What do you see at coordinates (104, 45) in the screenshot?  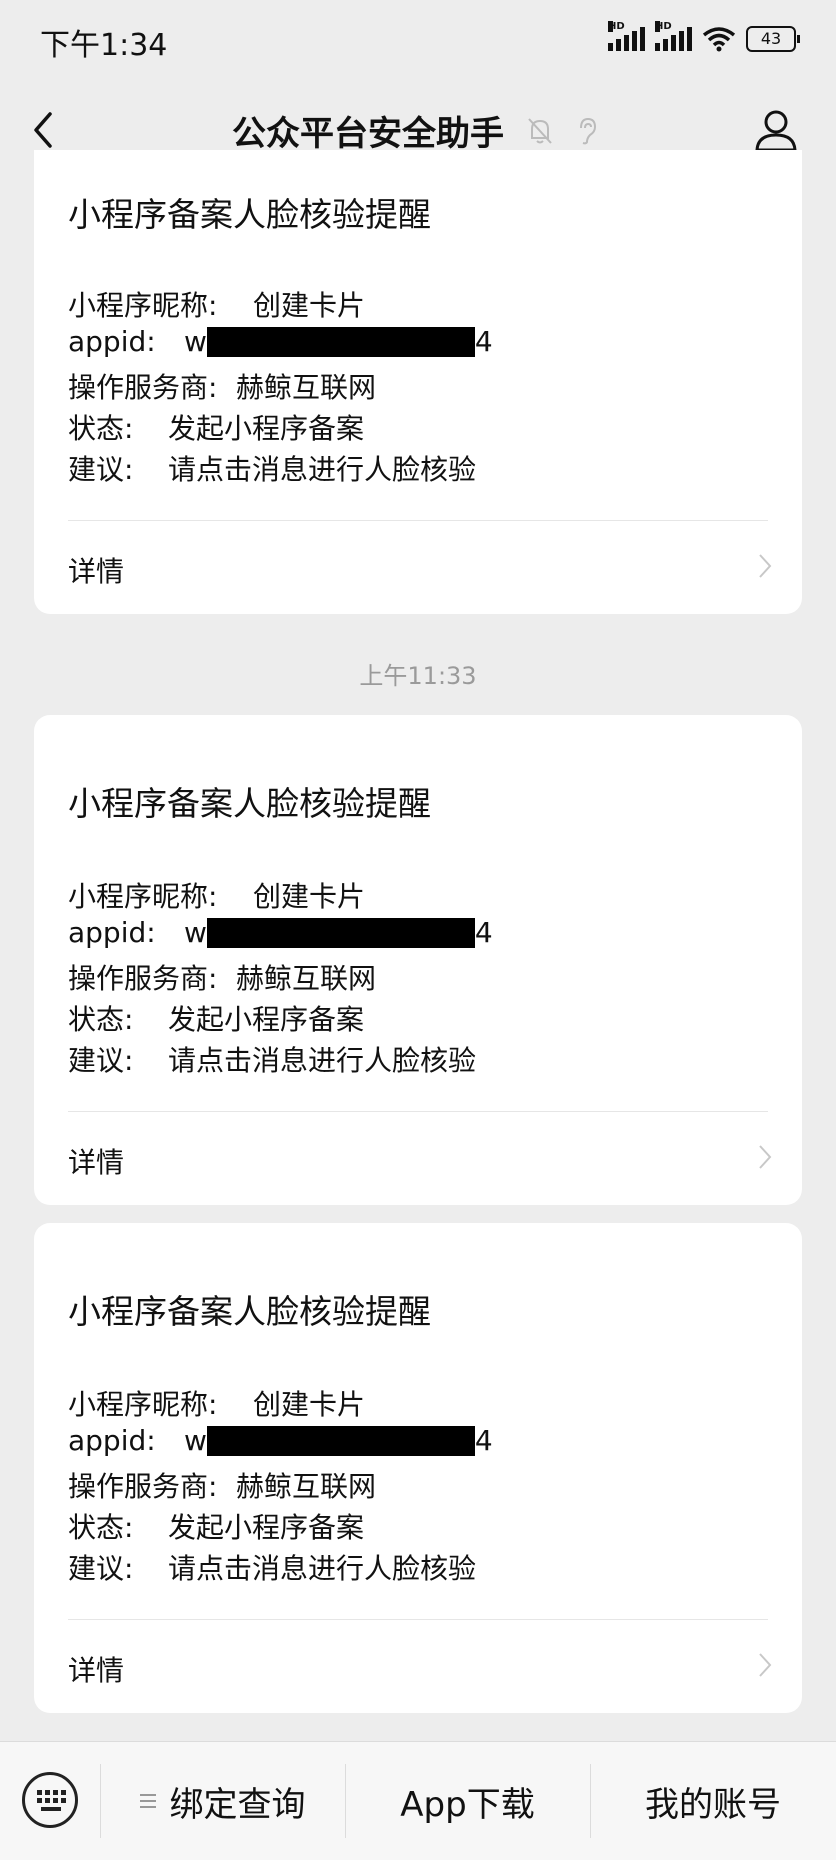 I see `status-time: 下午1:34` at bounding box center [104, 45].